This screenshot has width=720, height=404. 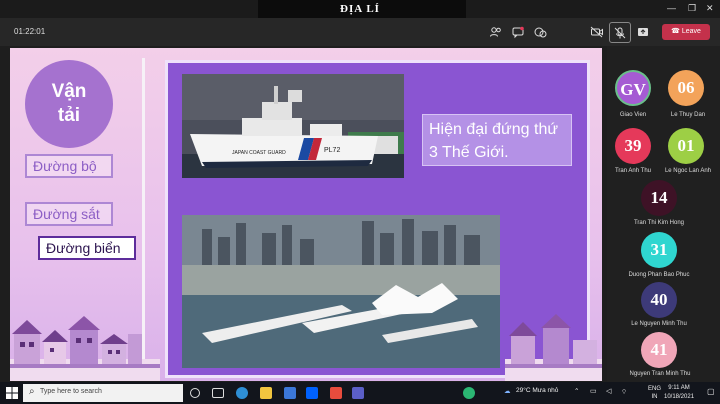 I want to click on callout-text: Hiện đại đứng thứ 3 Thế Giới., so click(x=497, y=140).